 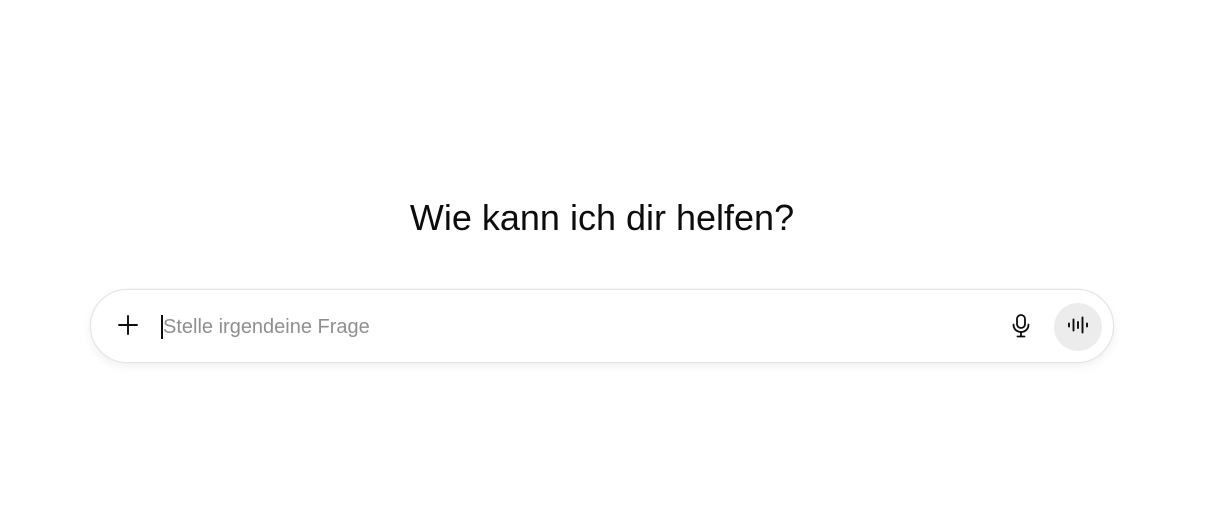 I want to click on voice-mode-button, so click(x=1078, y=327).